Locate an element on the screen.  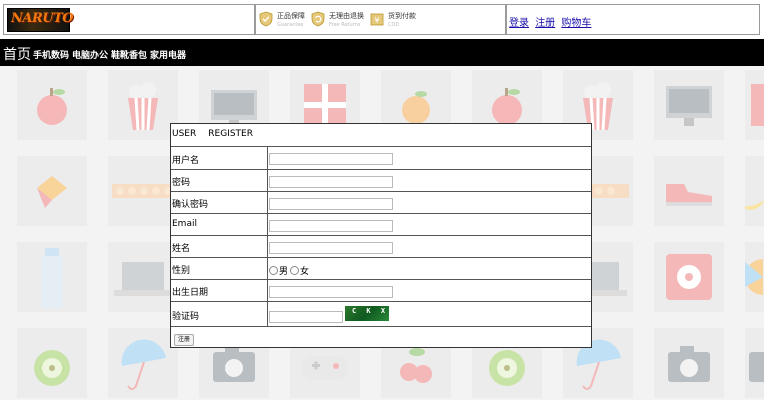
row-username: 用户名 is located at coordinates (381, 157).